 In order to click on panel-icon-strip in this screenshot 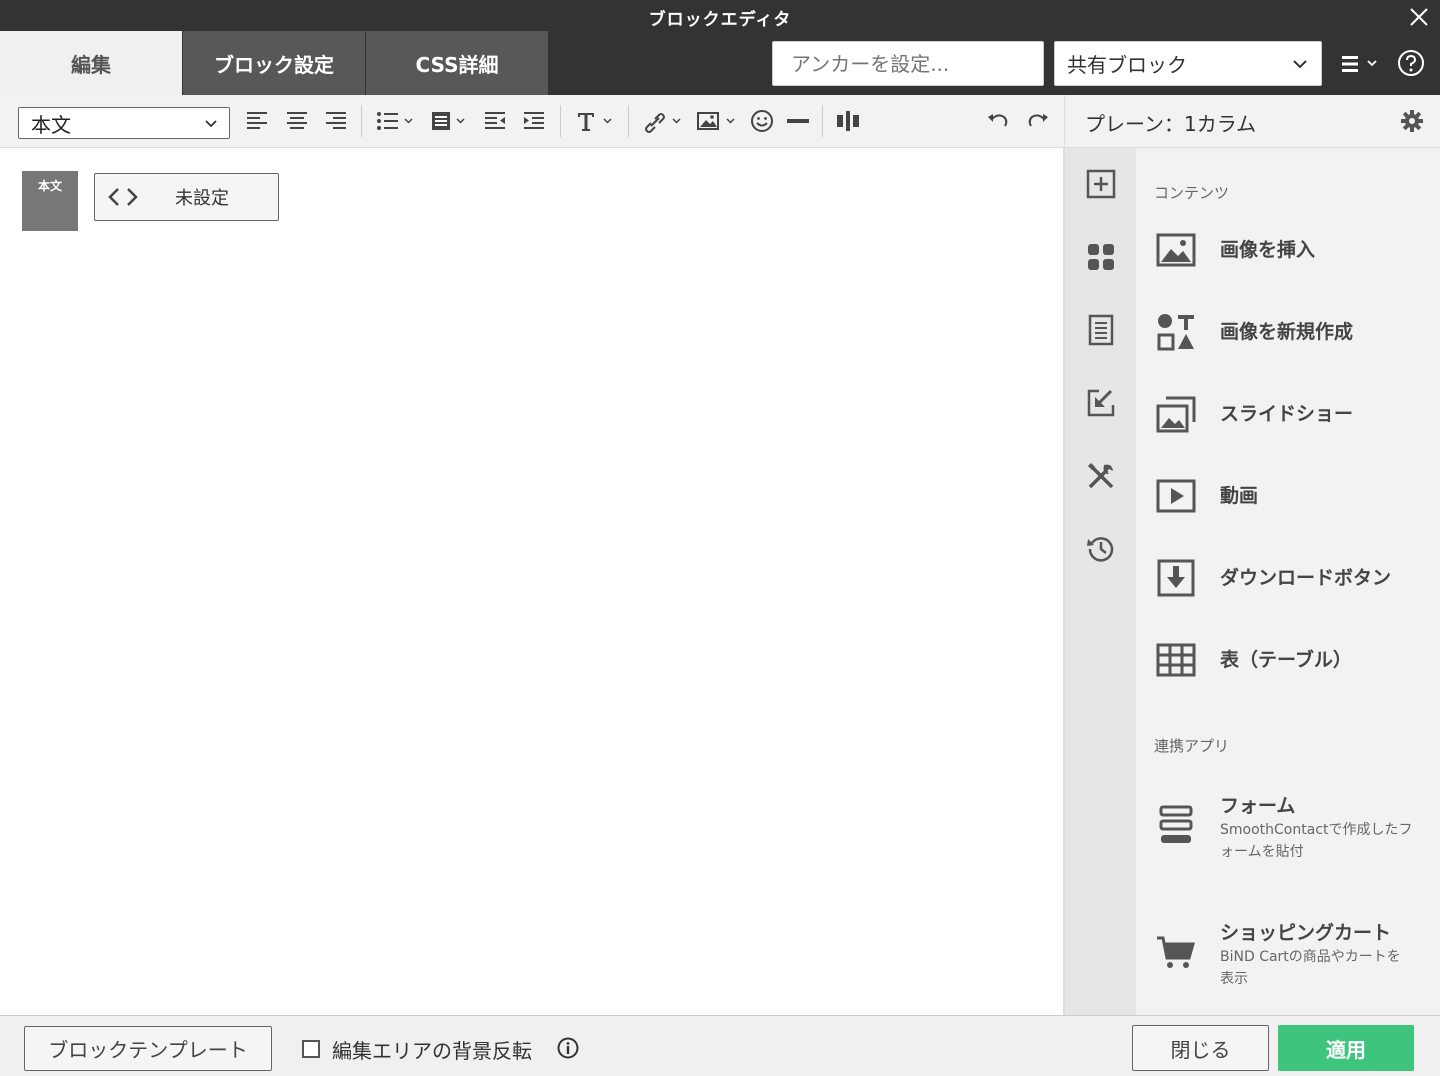, I will do `click(1100, 581)`.